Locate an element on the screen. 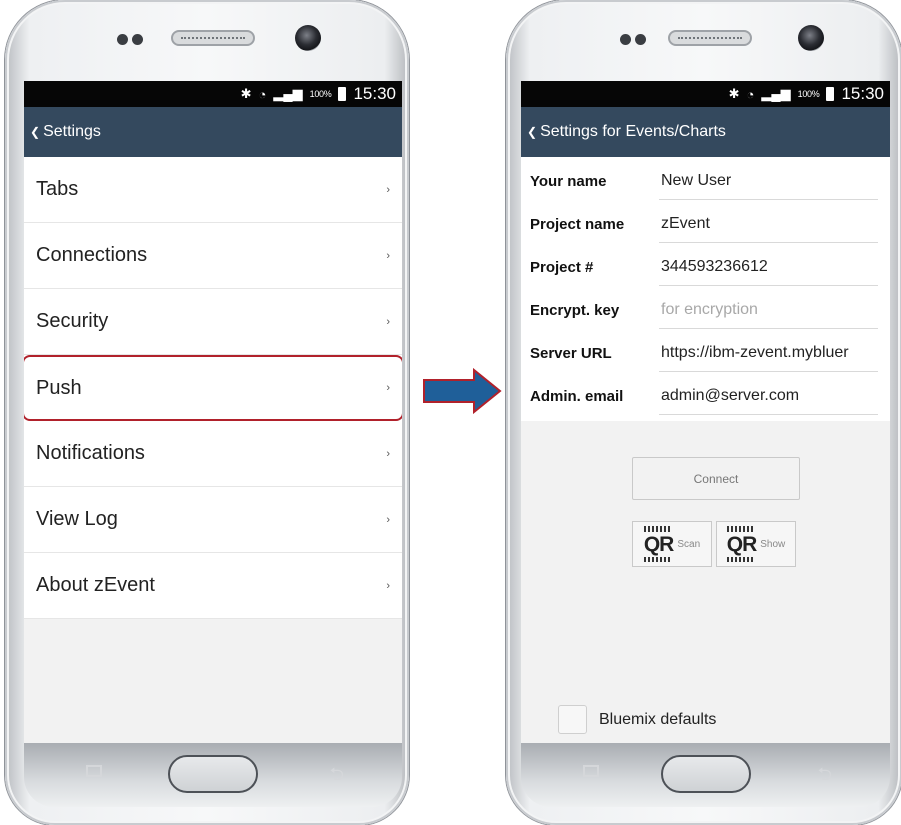 The image size is (901, 825). bluemix-label: Bluemix defaults is located at coordinates (658, 719).